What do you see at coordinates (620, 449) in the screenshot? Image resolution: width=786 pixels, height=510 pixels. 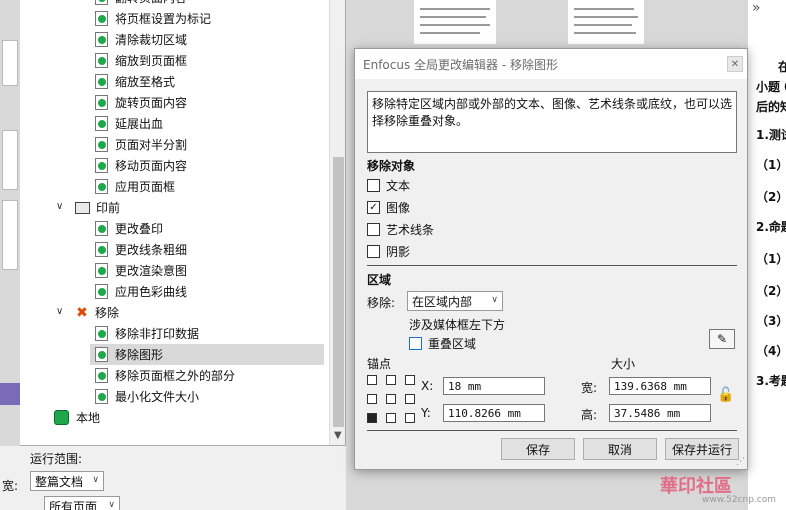 I see `cancel-button: 取消` at bounding box center [620, 449].